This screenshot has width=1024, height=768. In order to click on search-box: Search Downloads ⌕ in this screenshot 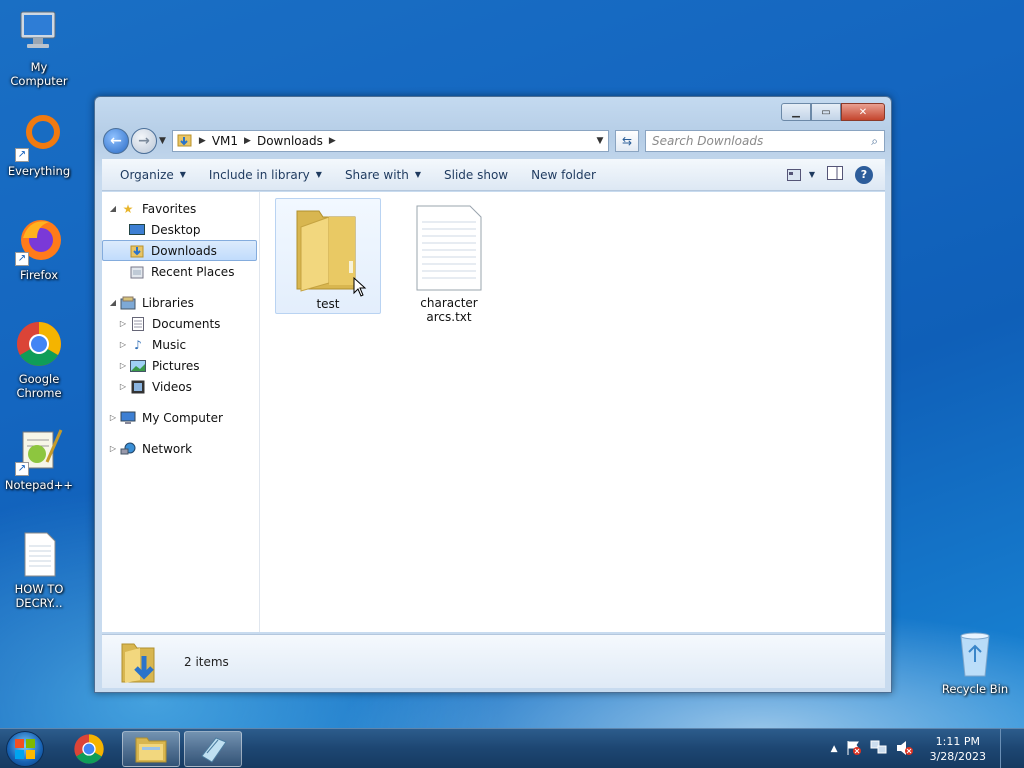, I will do `click(765, 141)`.